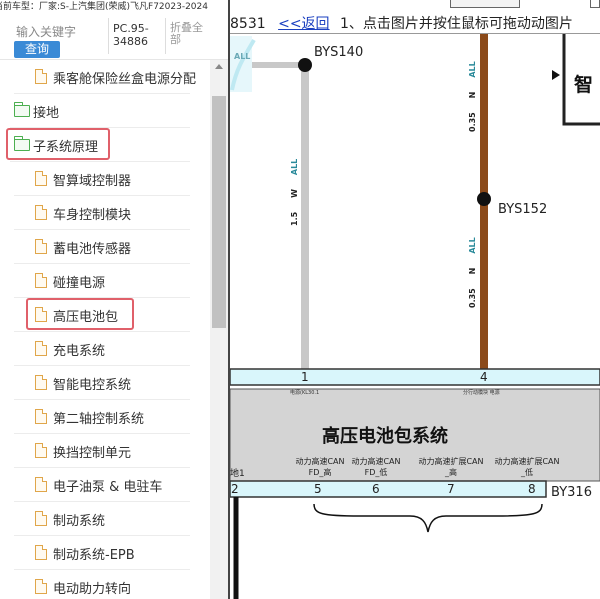 The width and height of the screenshot is (600, 599). What do you see at coordinates (303, 24) in the screenshot?
I see `back-link: <<返回` at bounding box center [303, 24].